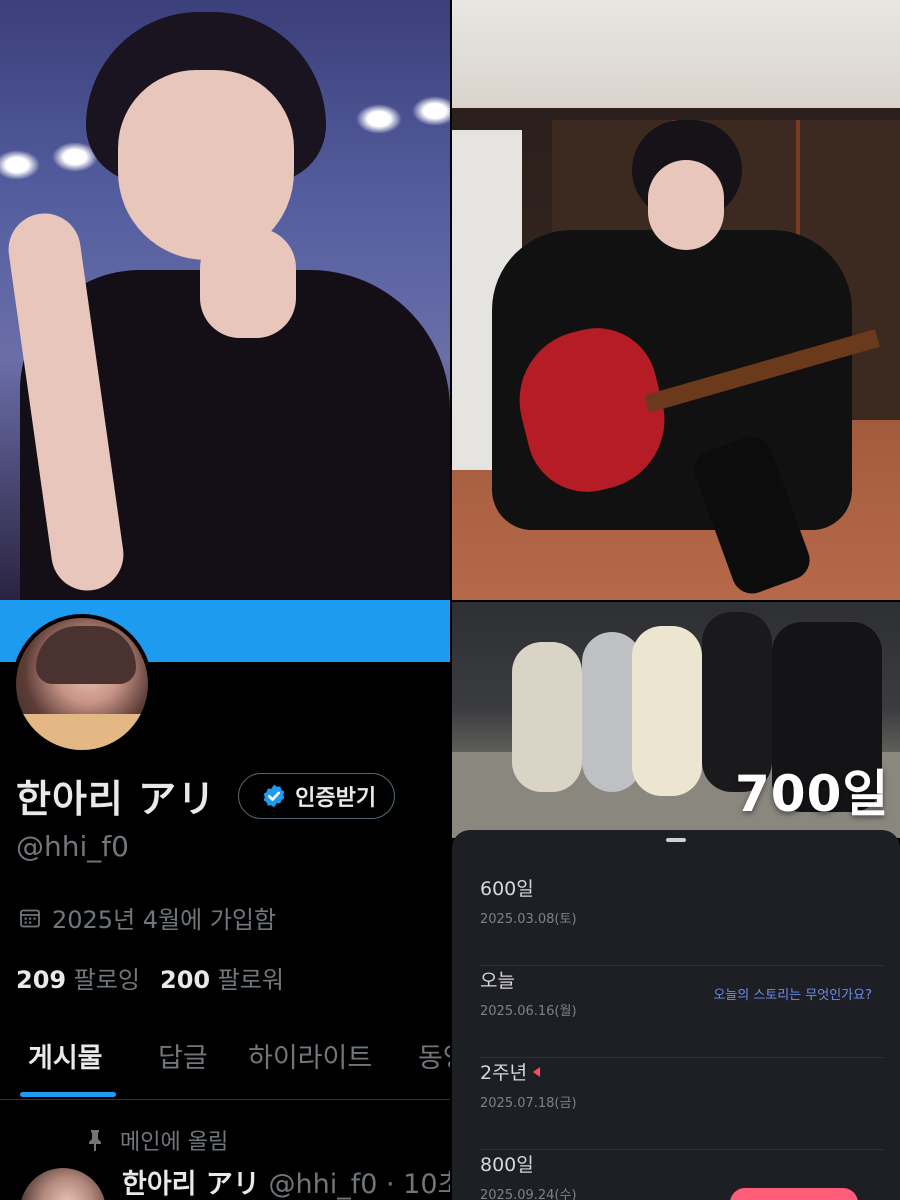 This screenshot has width=900, height=1200. I want to click on post-header: 한아리 アリ @hhi_f0 · 10초, so click(286, 1181).